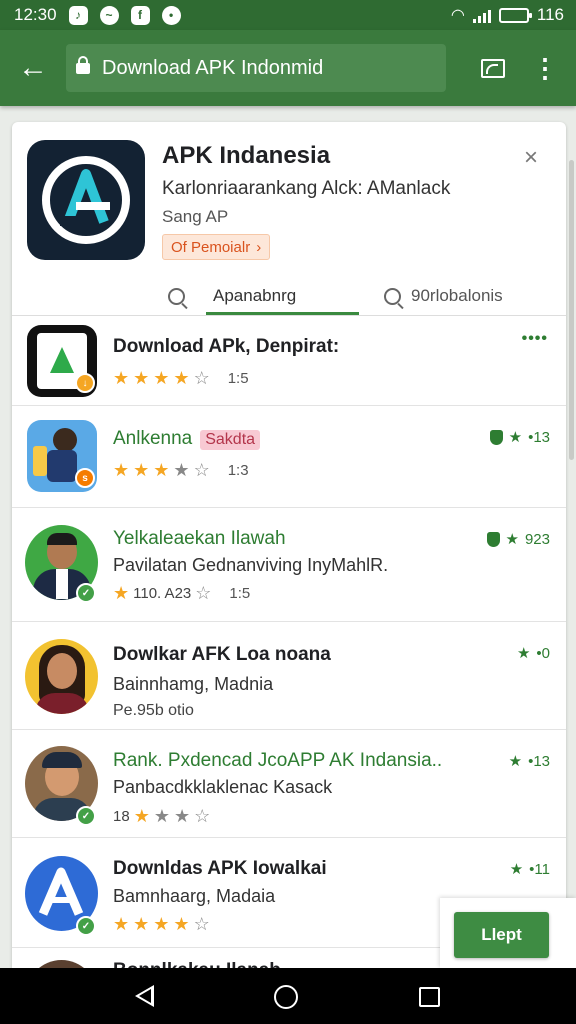 The image size is (576, 1024). I want to click on chat-icon: •, so click(171, 15).